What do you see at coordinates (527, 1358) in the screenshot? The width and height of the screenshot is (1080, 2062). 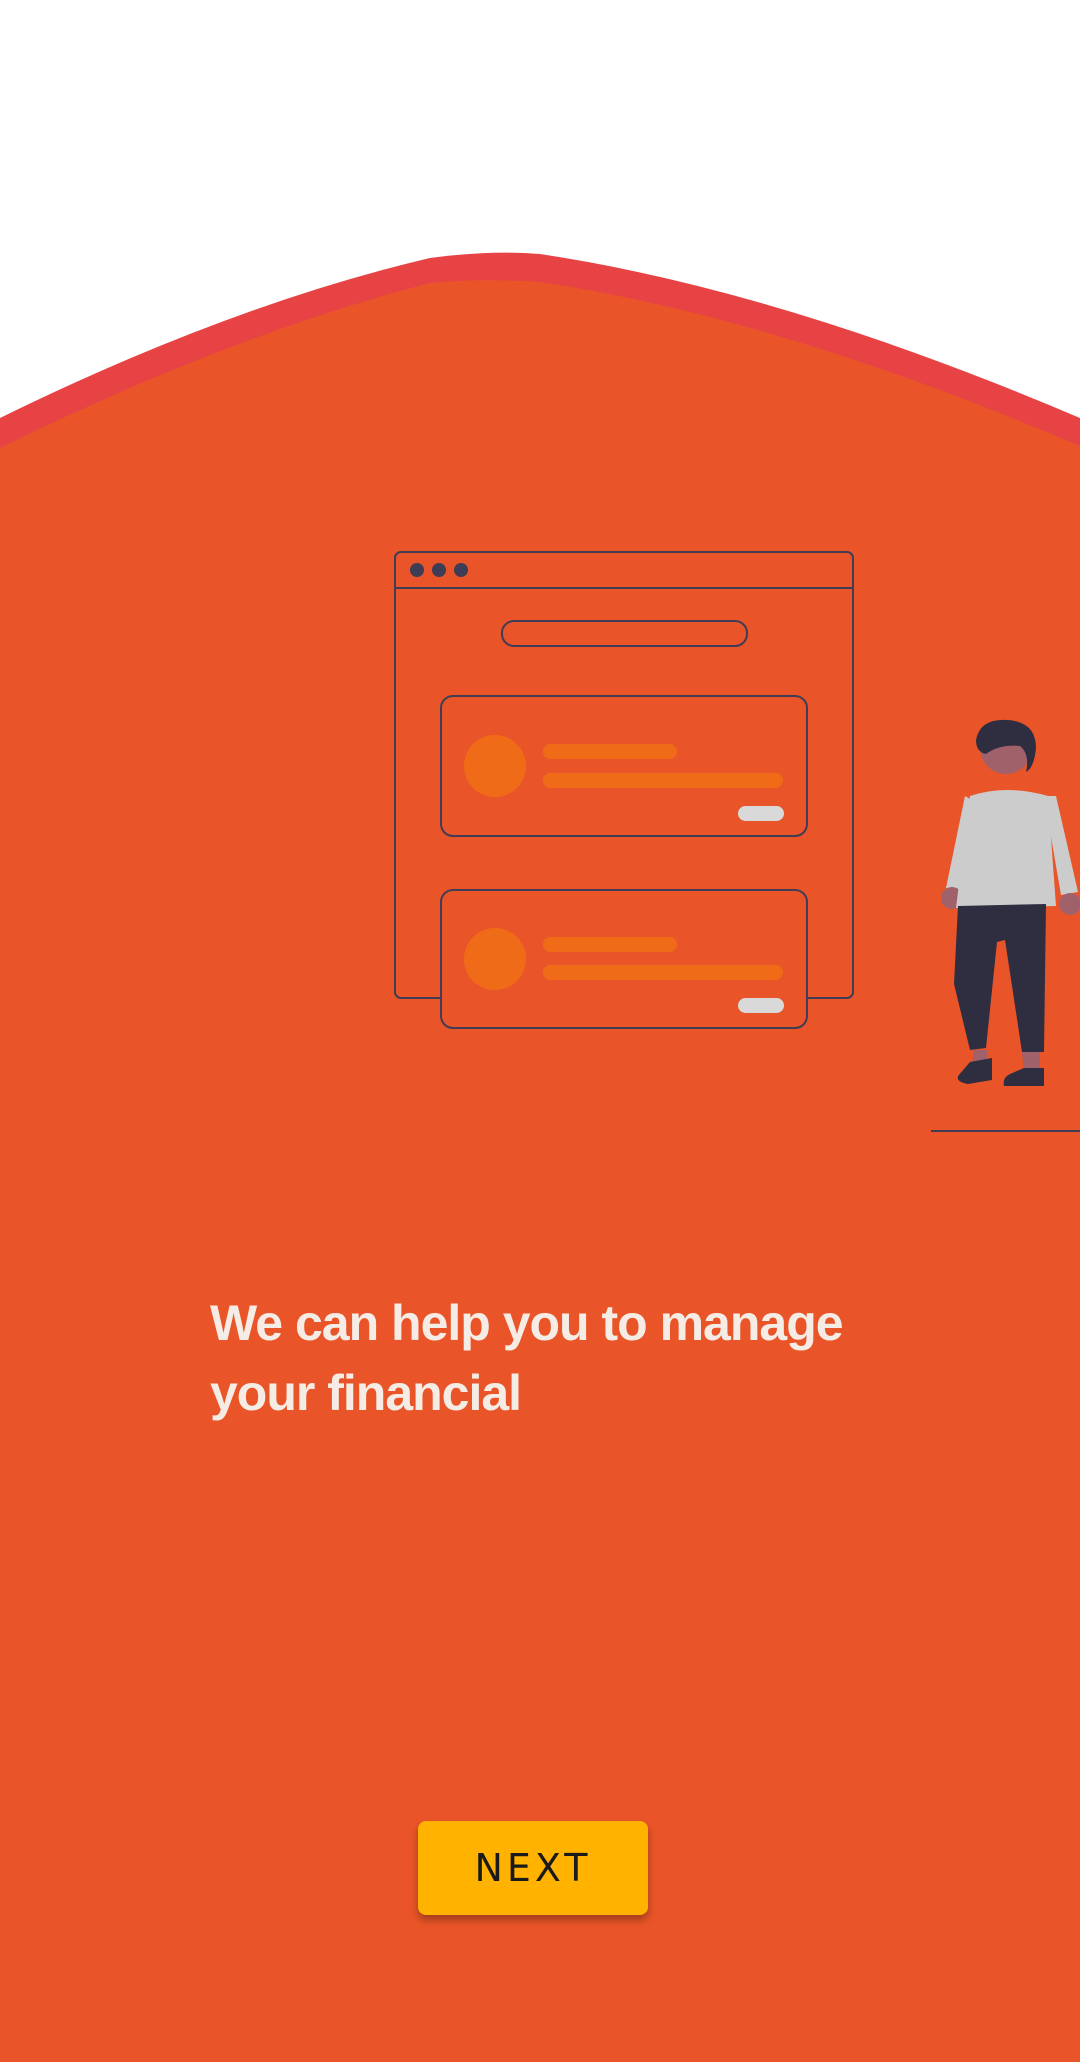 I see `onboarding-headline: We can help you to manage your financial` at bounding box center [527, 1358].